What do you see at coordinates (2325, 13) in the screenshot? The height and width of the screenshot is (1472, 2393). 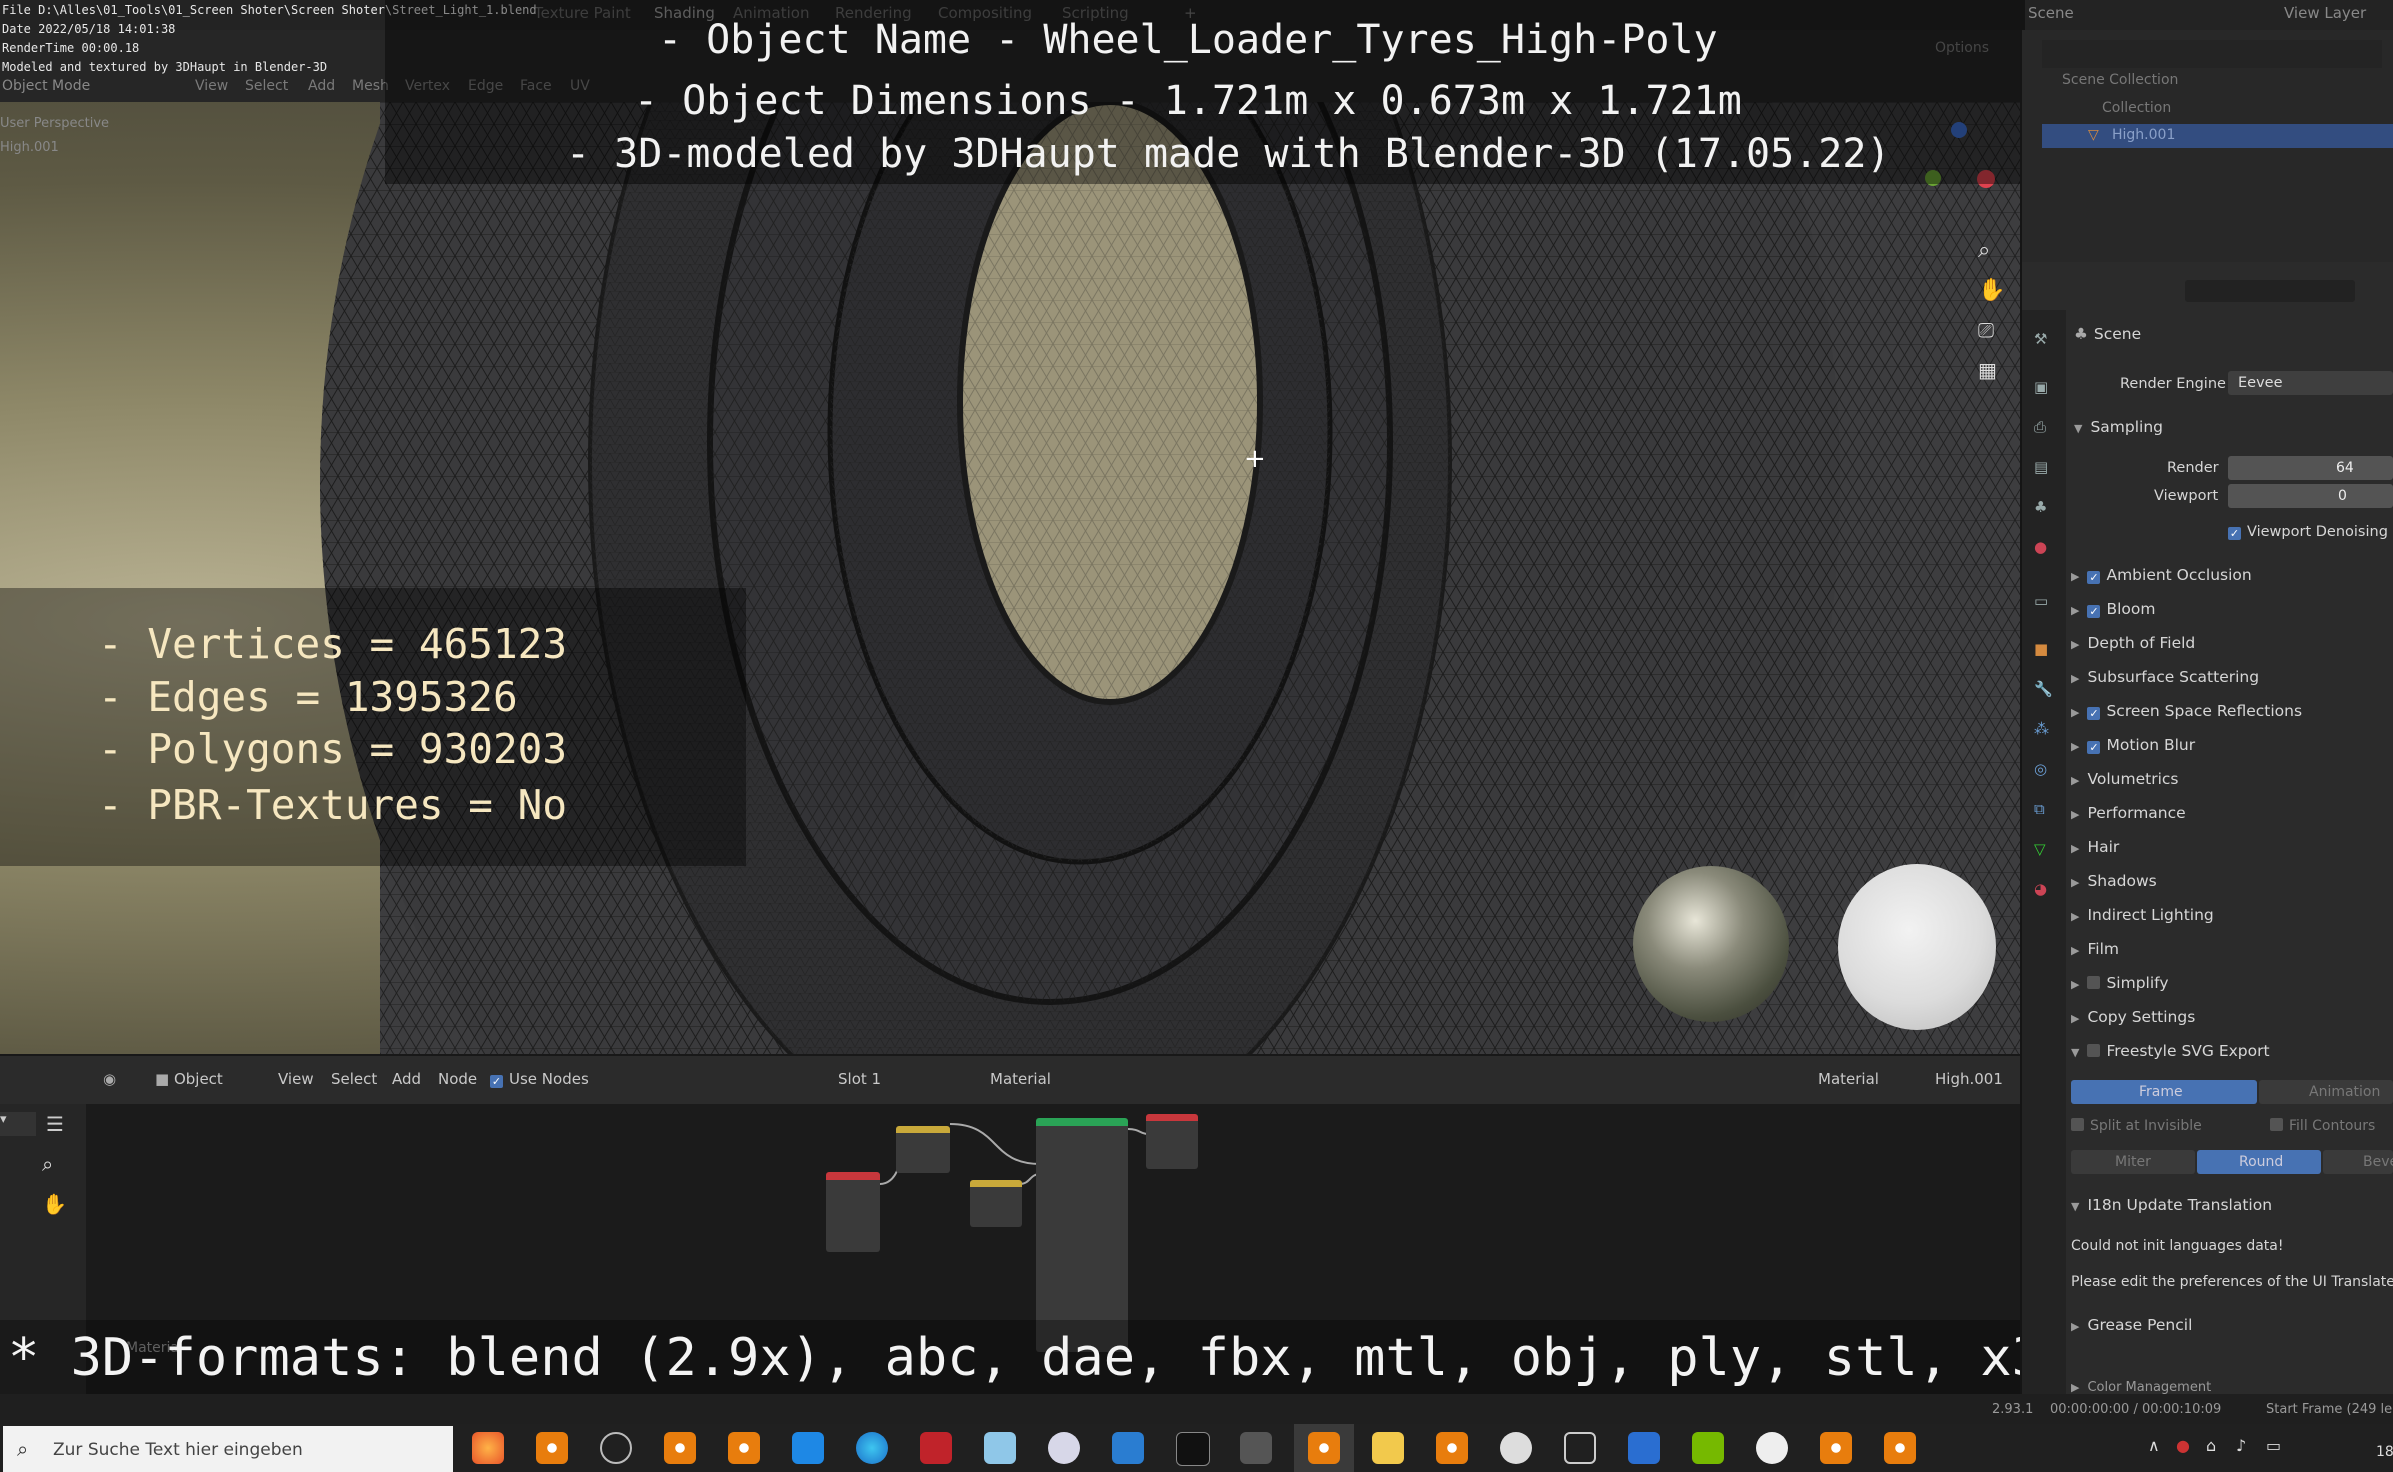 I see `view-layer-label: View Layer` at bounding box center [2325, 13].